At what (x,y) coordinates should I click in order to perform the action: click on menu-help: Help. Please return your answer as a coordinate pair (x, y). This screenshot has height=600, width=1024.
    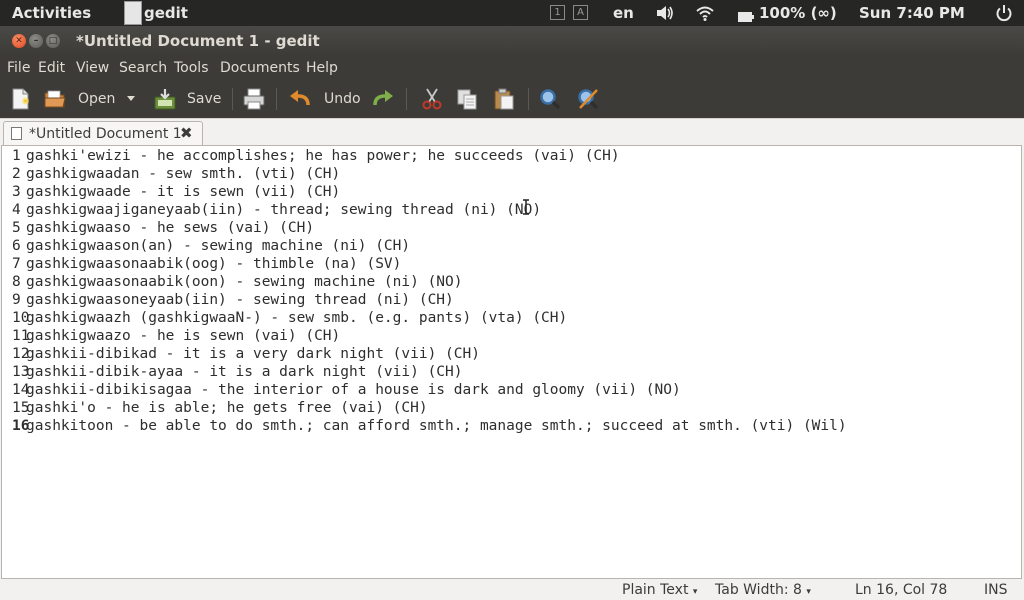
    Looking at the image, I should click on (322, 68).